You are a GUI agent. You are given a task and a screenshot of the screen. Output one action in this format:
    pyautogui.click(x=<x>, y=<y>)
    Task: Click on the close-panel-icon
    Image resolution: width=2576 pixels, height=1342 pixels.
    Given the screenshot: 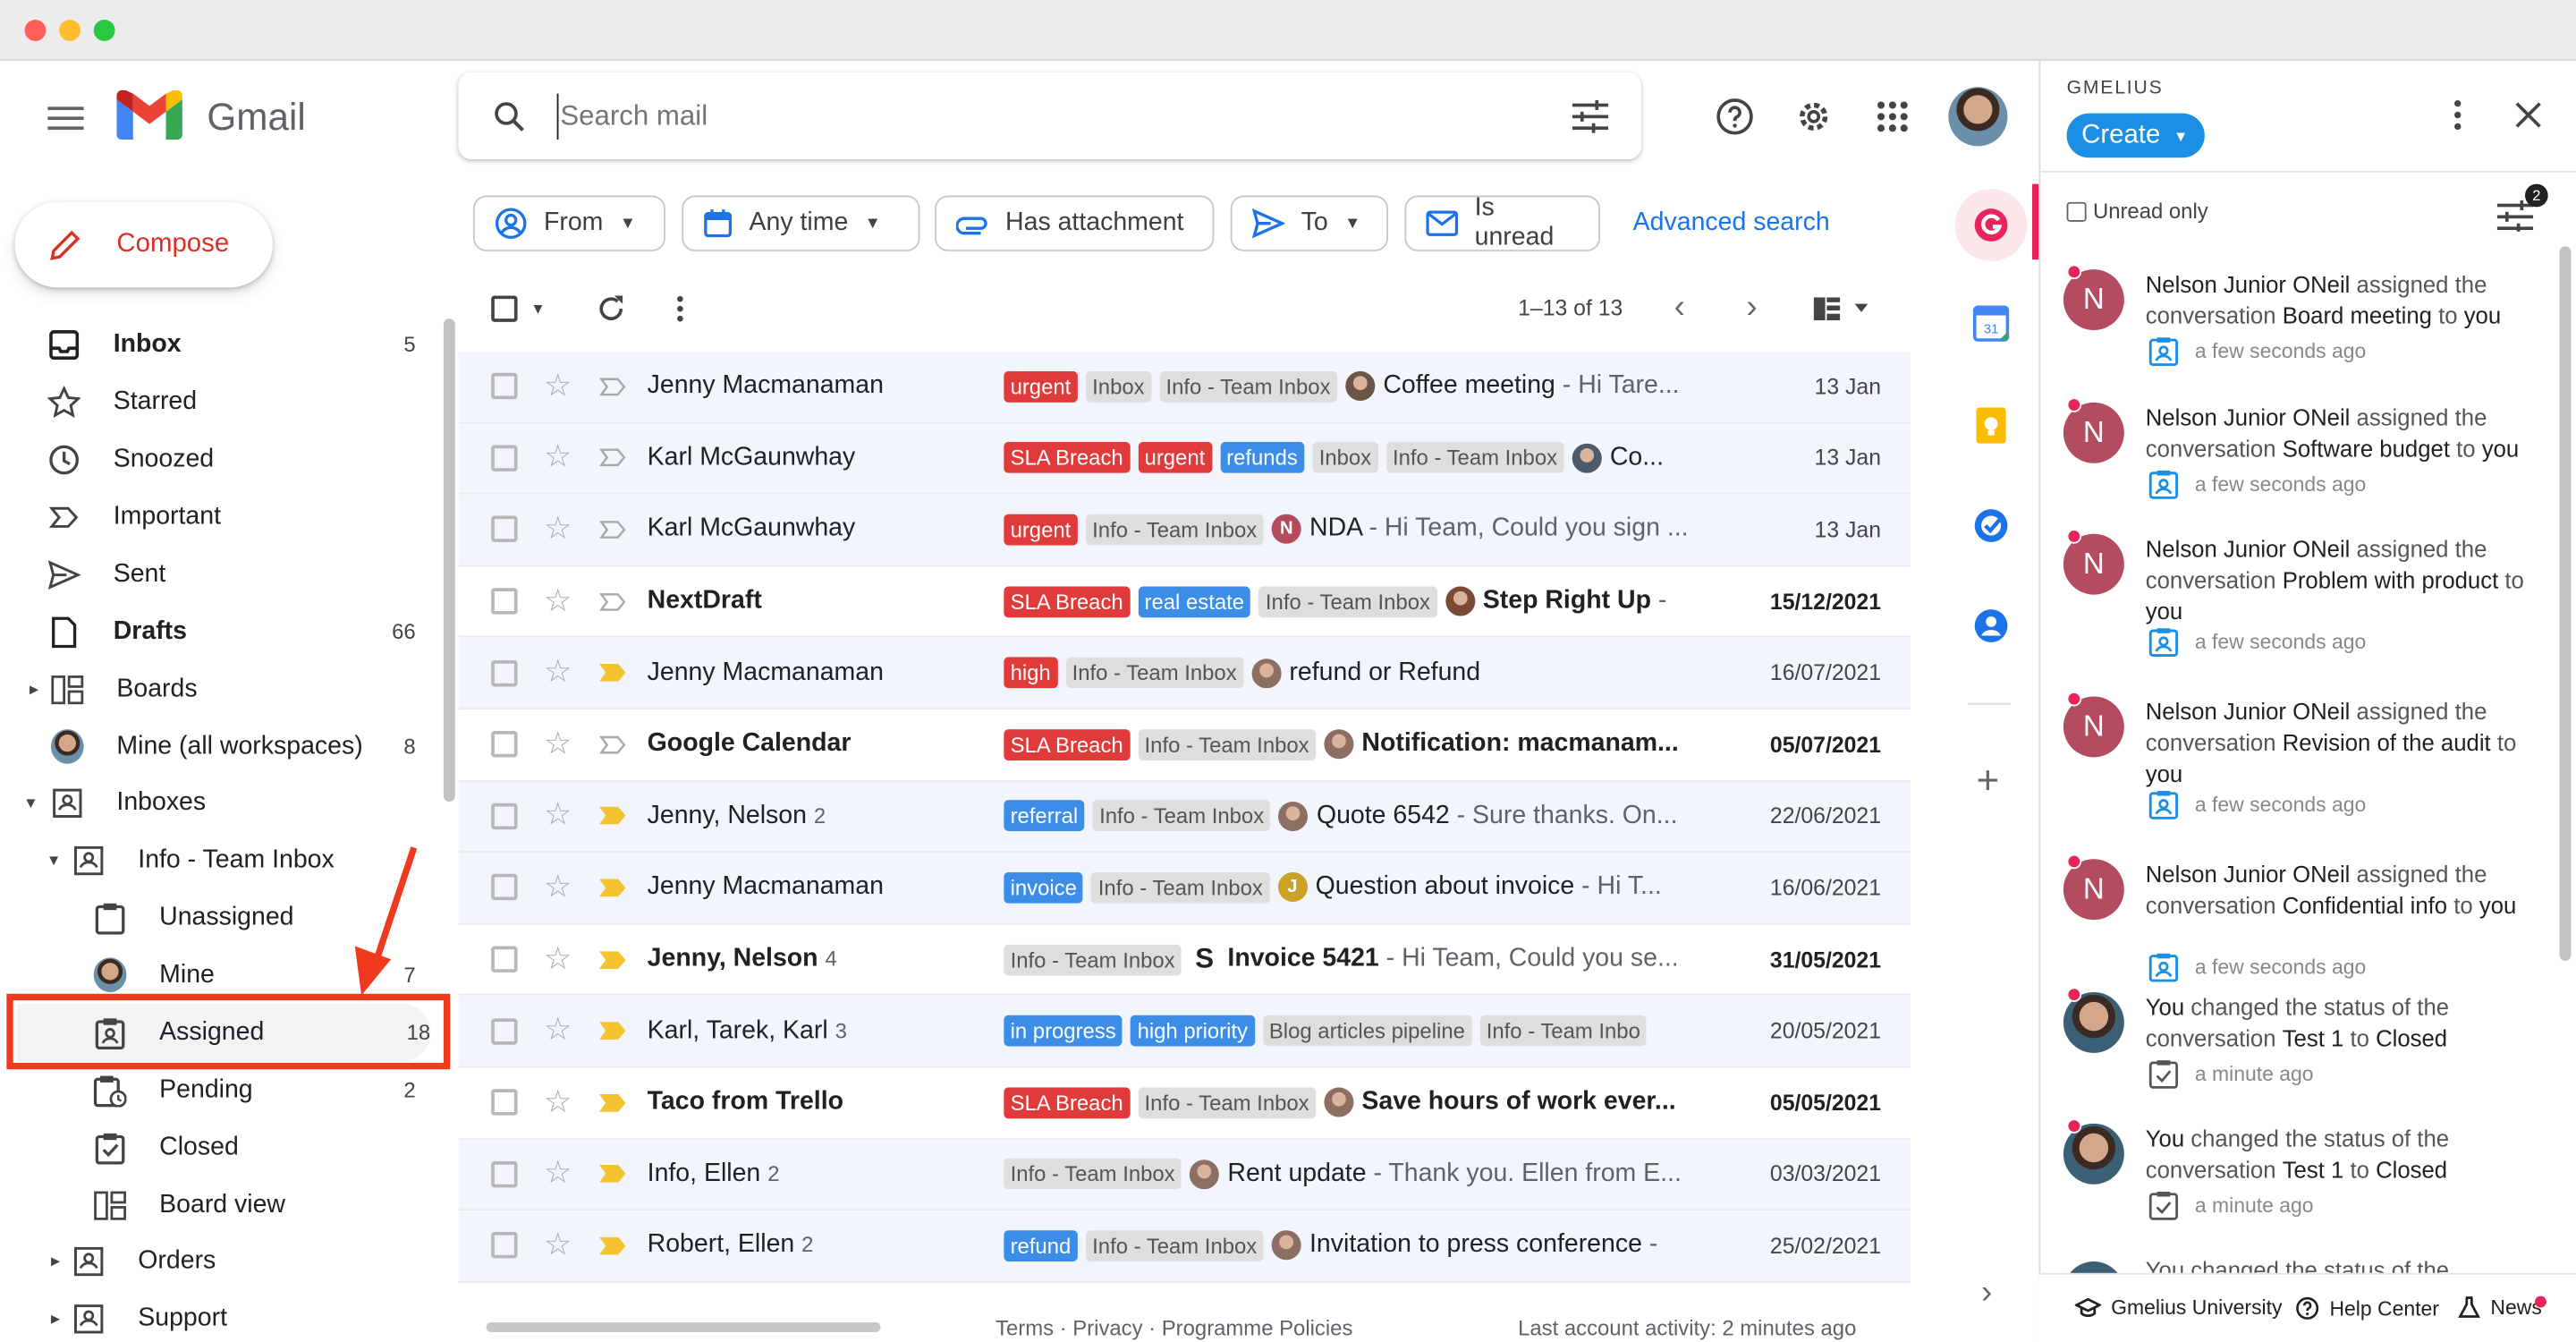 What is the action you would take?
    pyautogui.click(x=2528, y=119)
    